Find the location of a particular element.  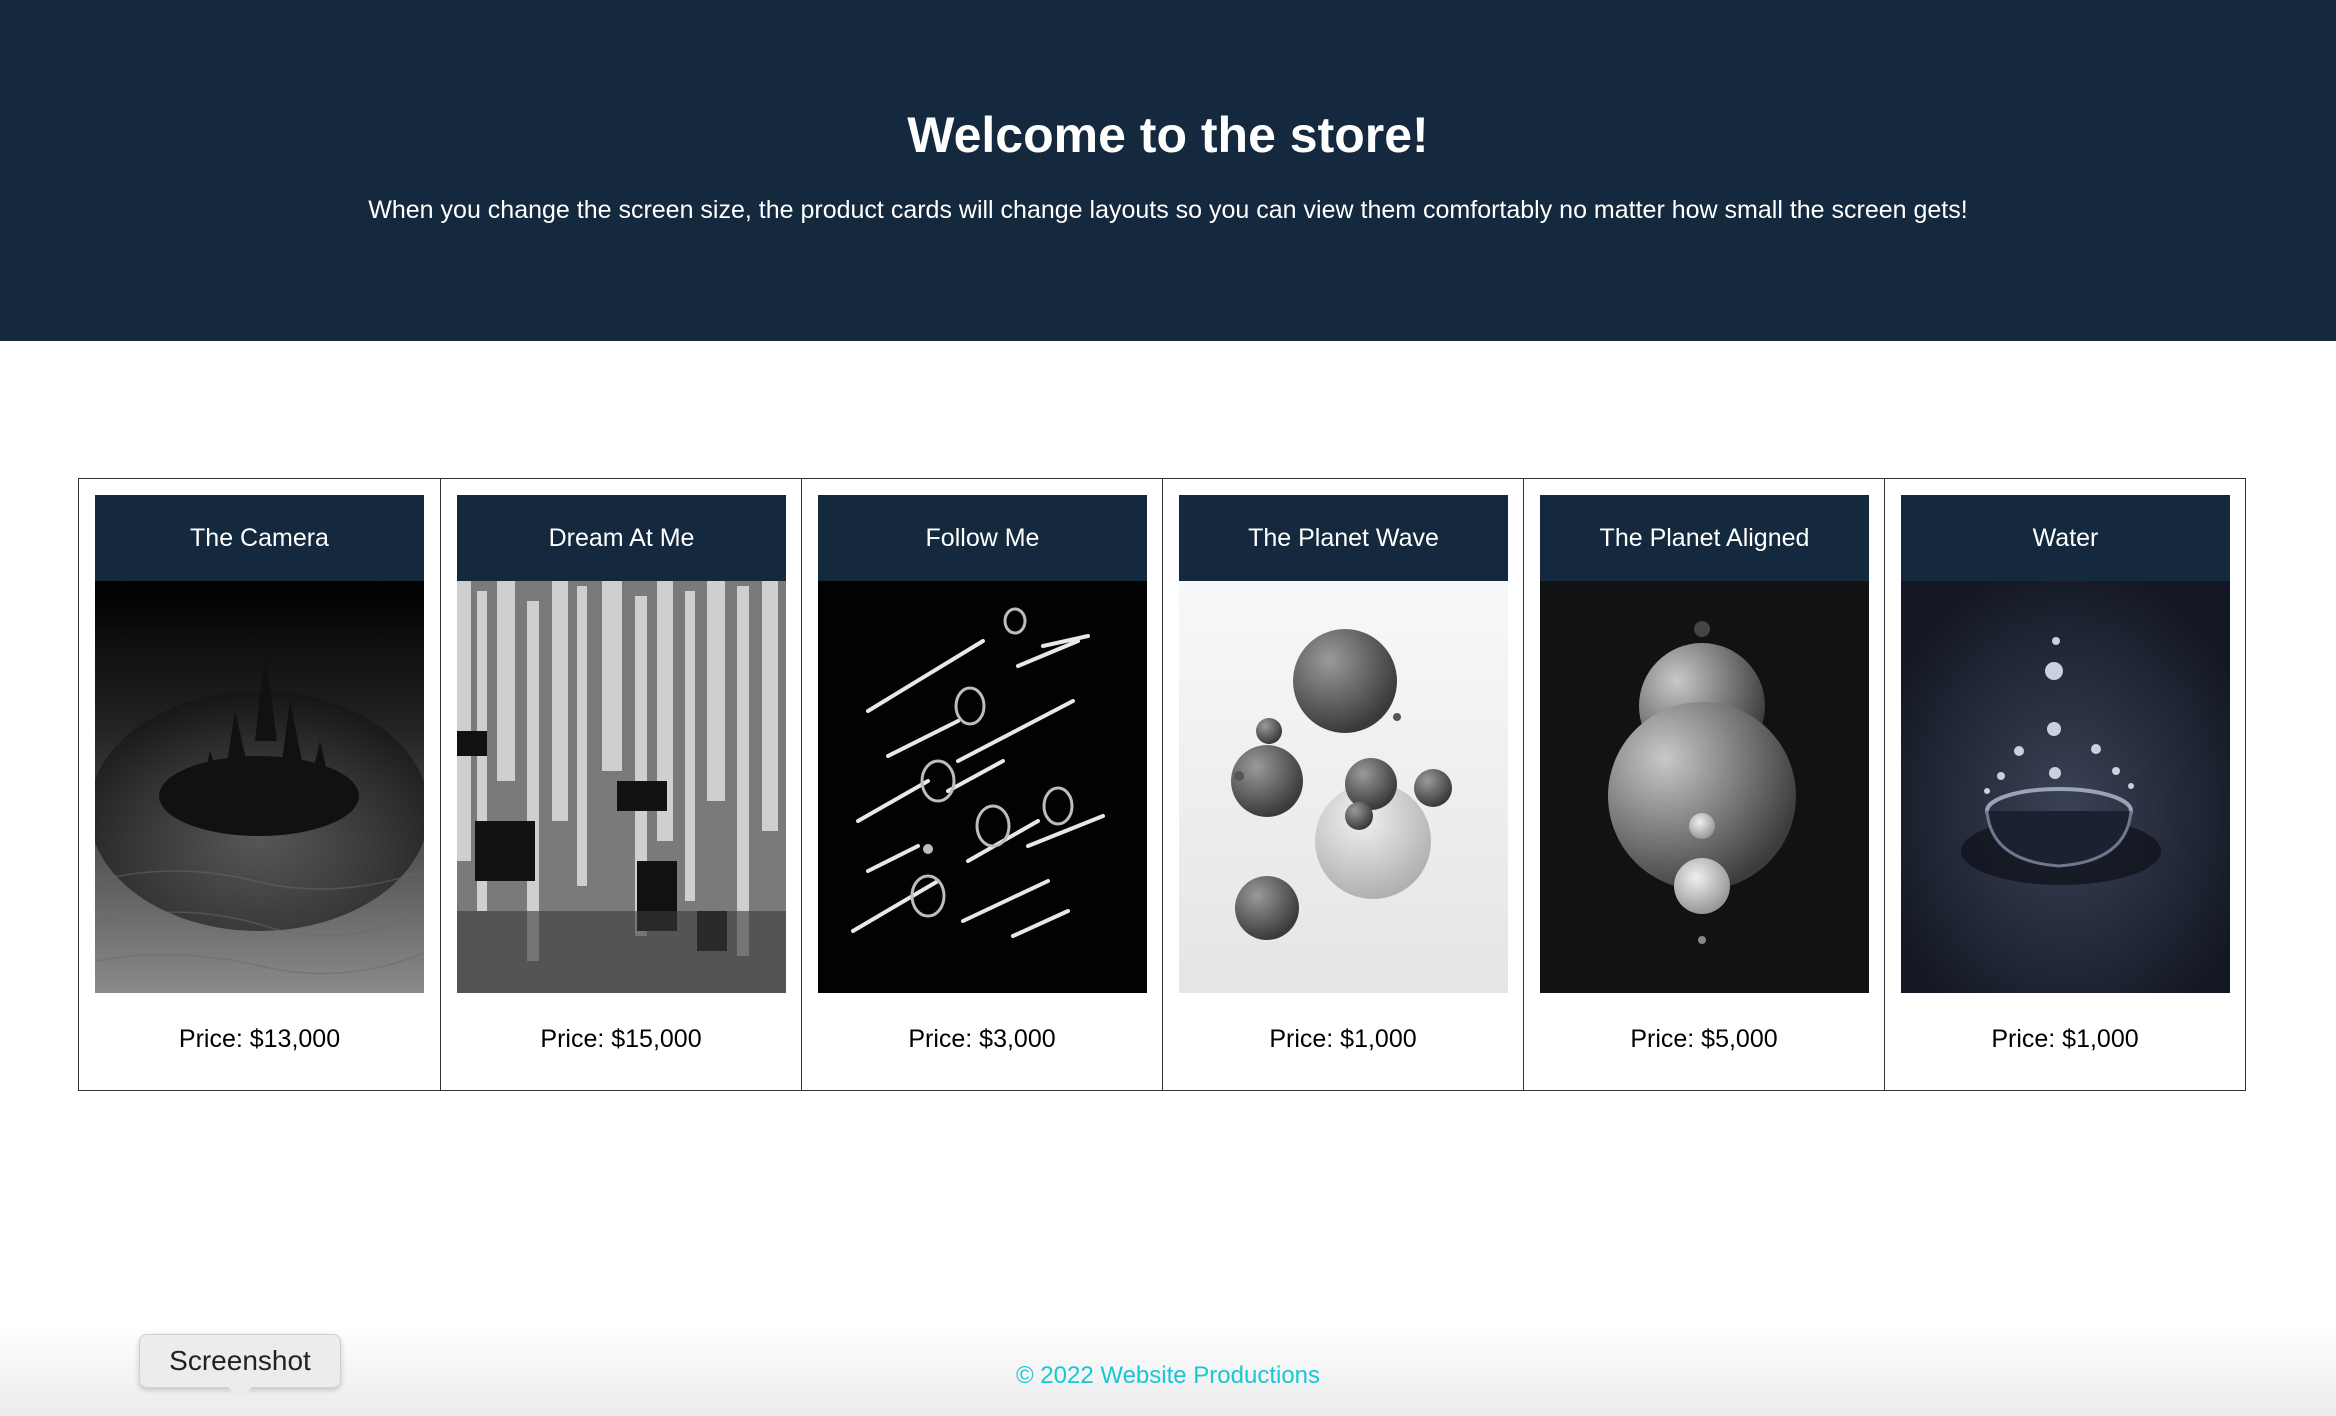

water-splash-image is located at coordinates (2065, 787).